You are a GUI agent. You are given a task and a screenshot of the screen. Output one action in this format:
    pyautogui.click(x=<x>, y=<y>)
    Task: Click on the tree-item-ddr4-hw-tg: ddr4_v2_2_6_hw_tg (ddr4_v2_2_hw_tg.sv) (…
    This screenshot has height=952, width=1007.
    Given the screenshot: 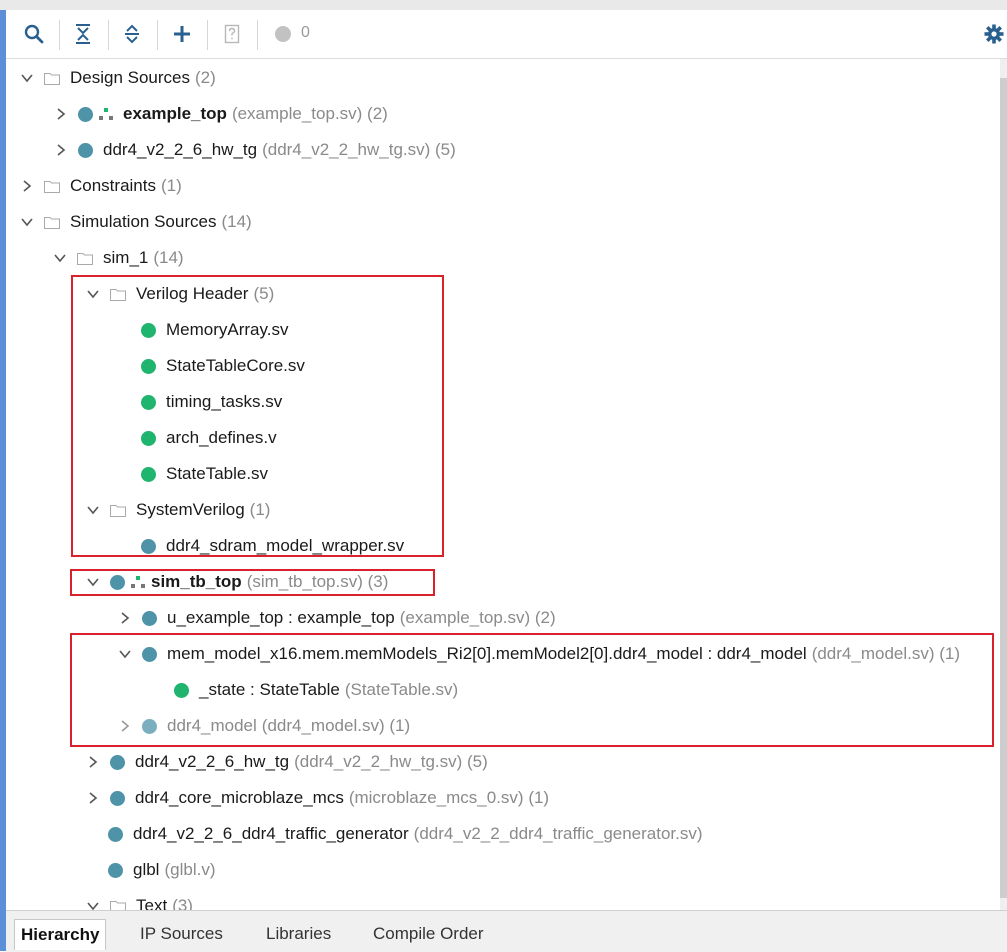 What is the action you would take?
    pyautogui.click(x=255, y=150)
    